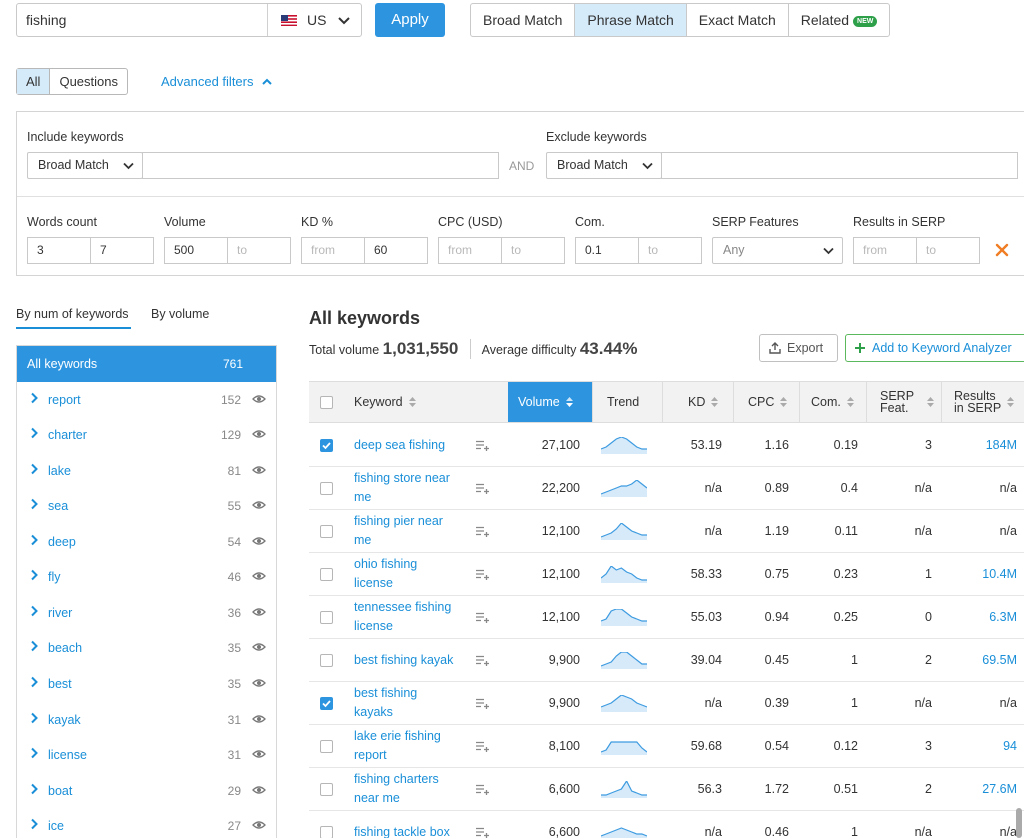  I want to click on keyword-link: ohio fishing license, so click(385, 574).